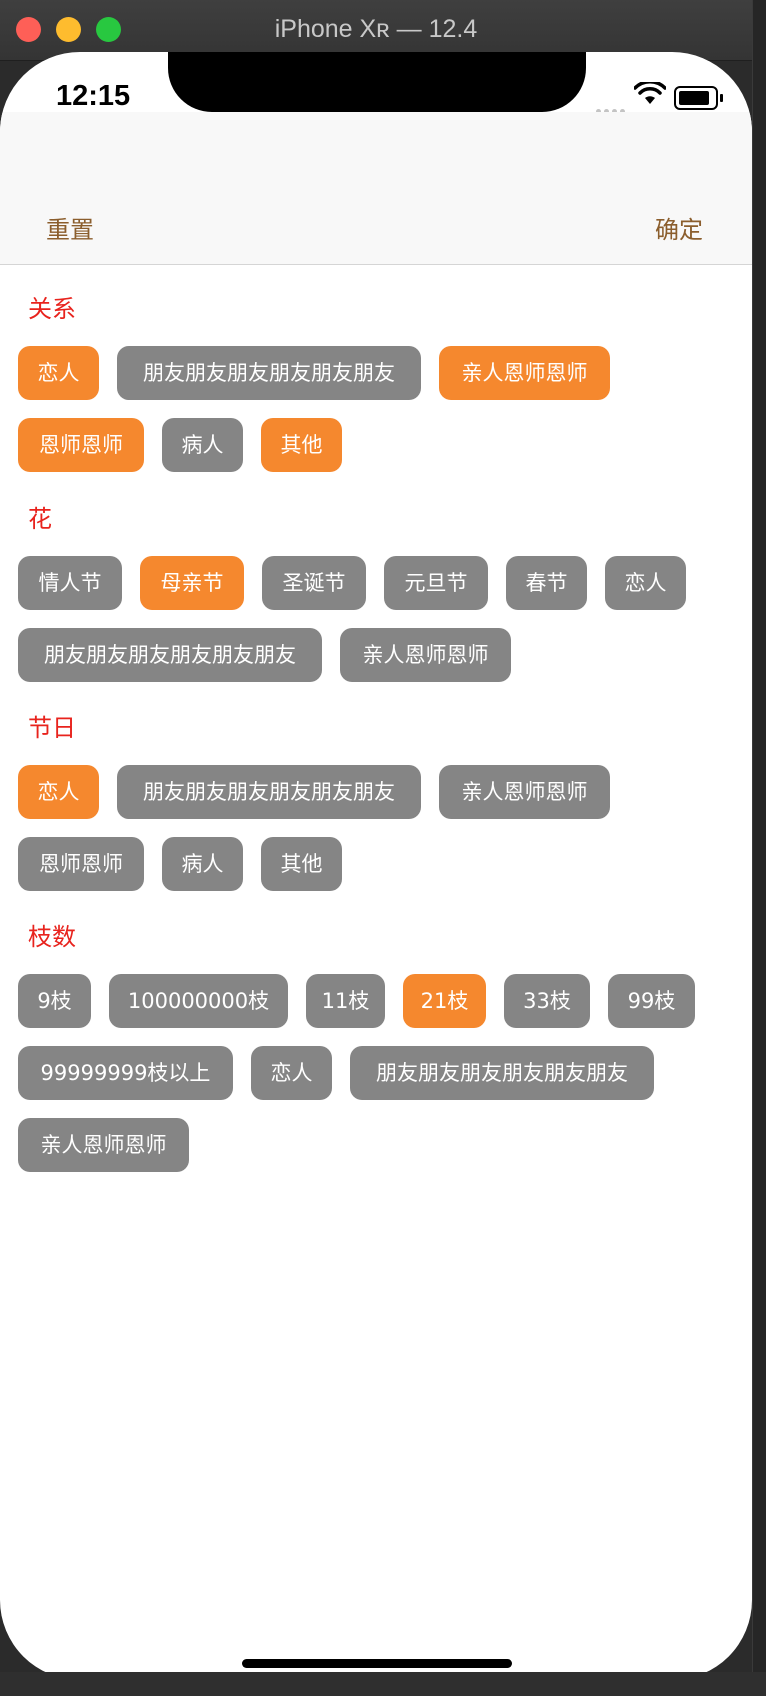 This screenshot has width=766, height=1696. I want to click on device-notch, so click(377, 82).